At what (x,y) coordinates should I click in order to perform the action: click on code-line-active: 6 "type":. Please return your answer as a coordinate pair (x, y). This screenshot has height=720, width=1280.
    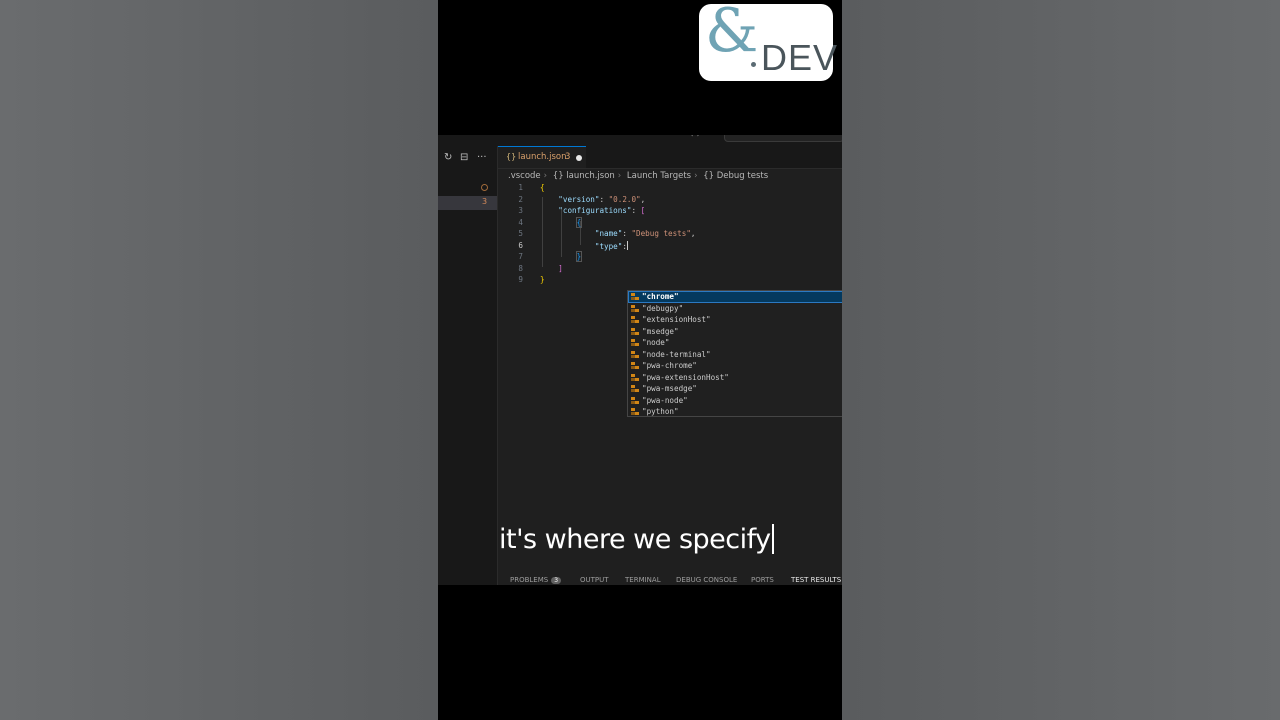
    Looking at the image, I should click on (670, 246).